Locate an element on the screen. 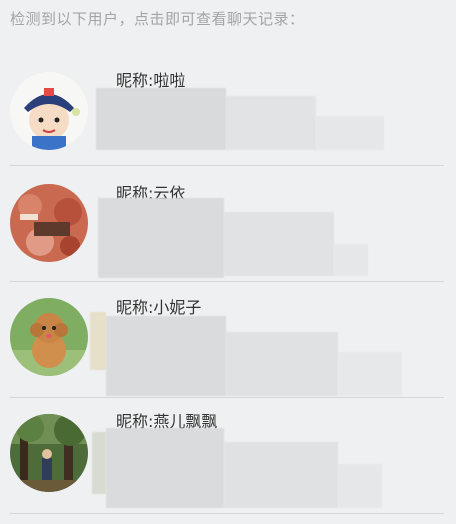  red-flowers-avatar-icon is located at coordinates (49, 223).